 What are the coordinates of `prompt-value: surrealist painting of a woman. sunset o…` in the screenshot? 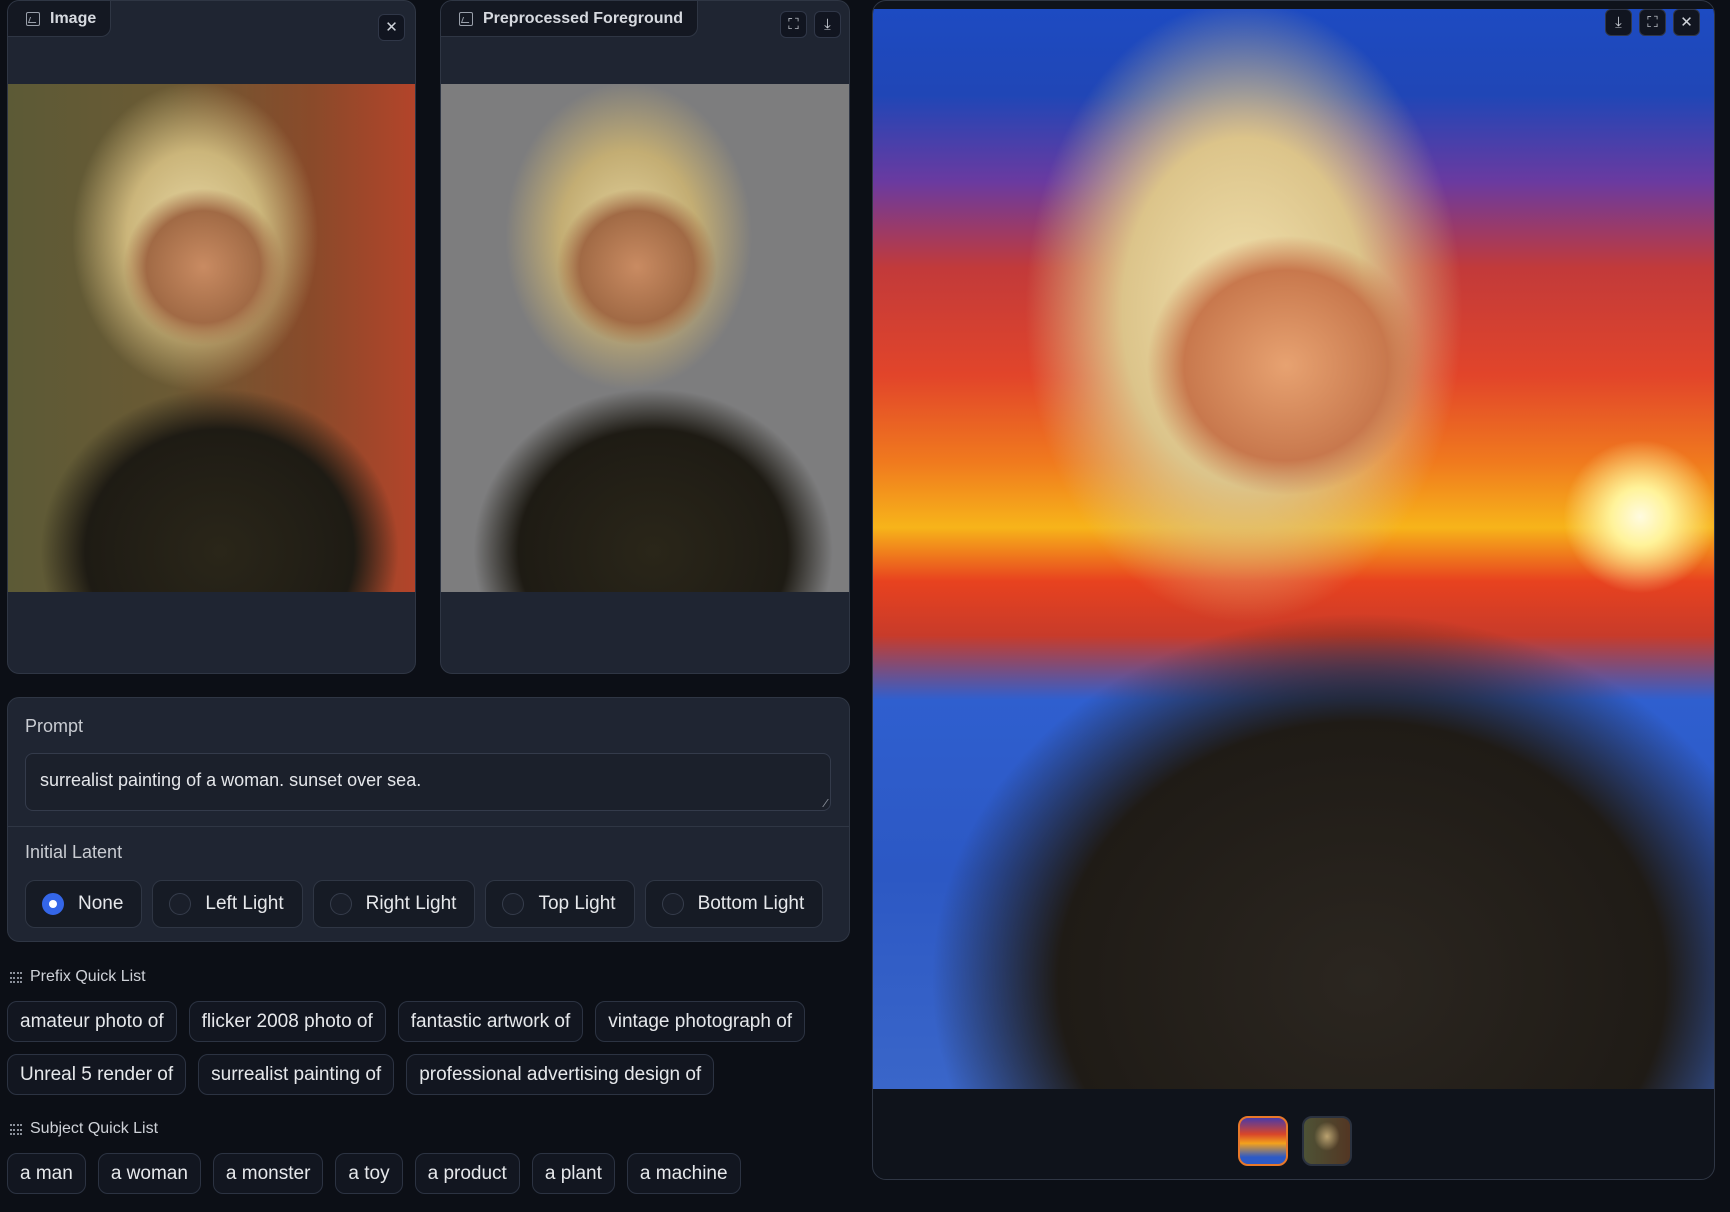 It's located at (231, 780).